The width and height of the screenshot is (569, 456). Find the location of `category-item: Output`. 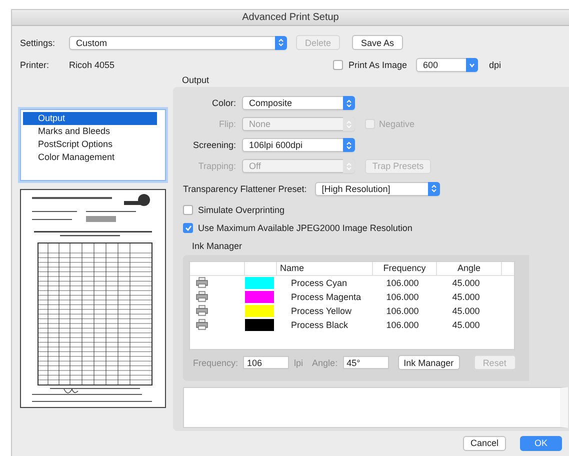

category-item: Output is located at coordinates (90, 118).